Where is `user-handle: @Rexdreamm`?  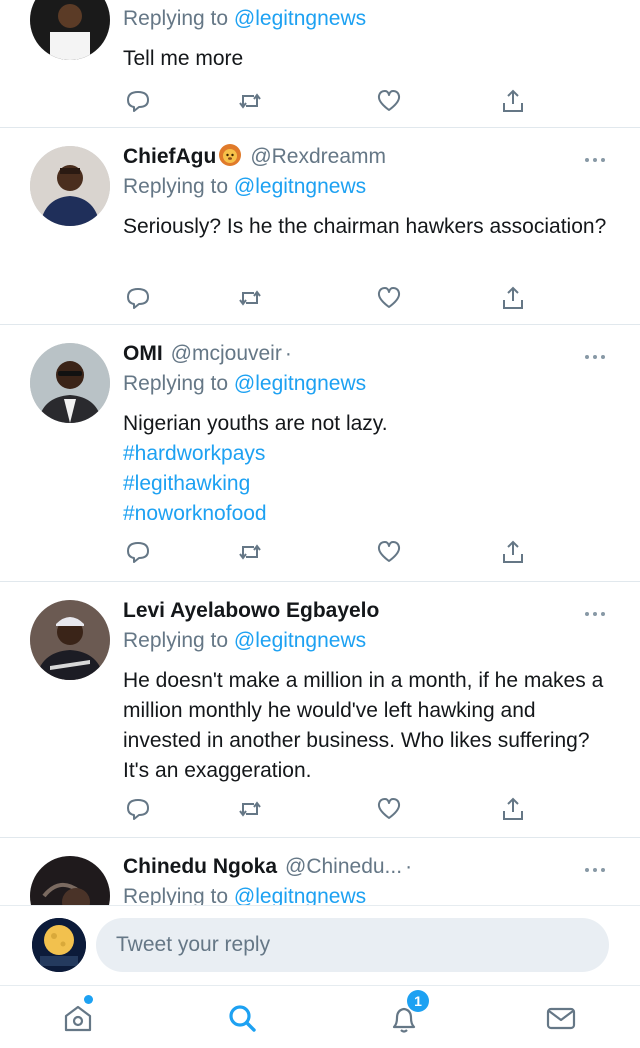 user-handle: @Rexdreamm is located at coordinates (318, 156).